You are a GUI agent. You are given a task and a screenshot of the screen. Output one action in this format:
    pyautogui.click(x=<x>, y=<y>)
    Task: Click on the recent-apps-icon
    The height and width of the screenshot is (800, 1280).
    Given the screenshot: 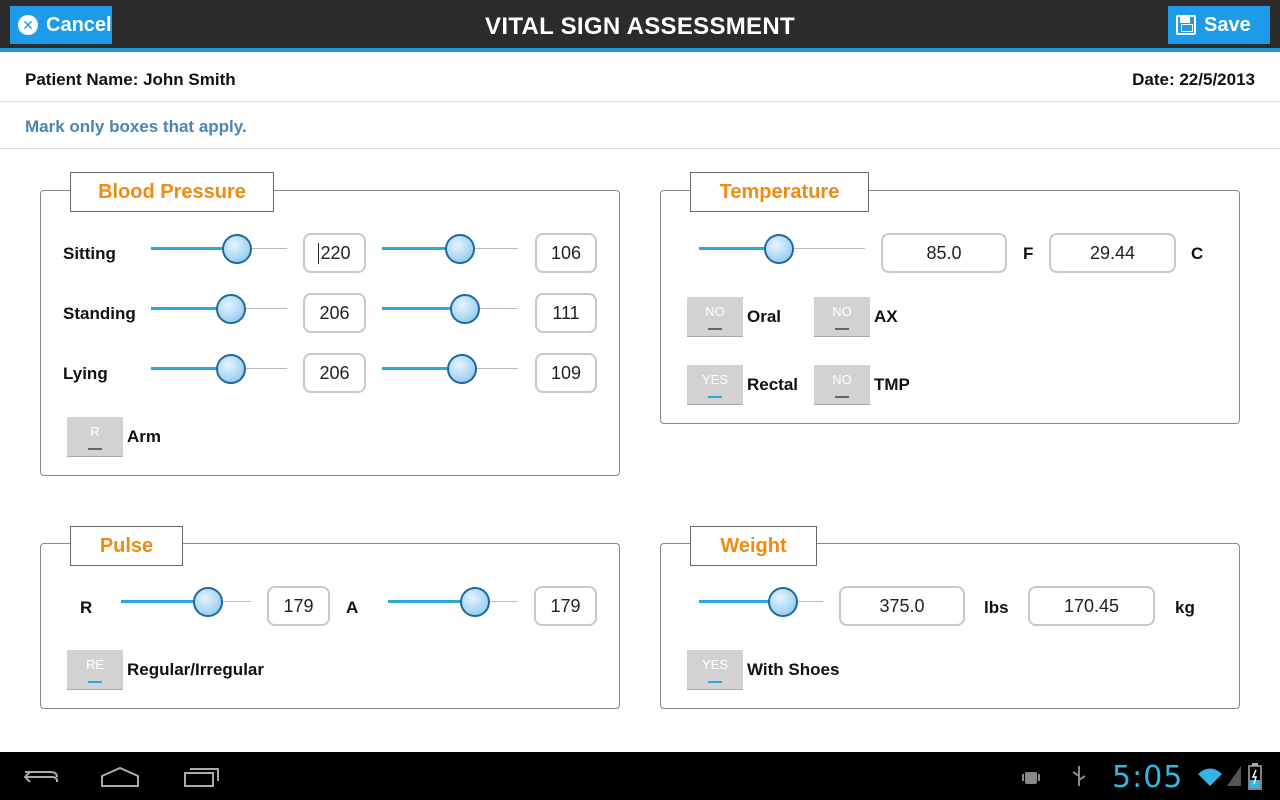 What is the action you would take?
    pyautogui.click(x=202, y=777)
    